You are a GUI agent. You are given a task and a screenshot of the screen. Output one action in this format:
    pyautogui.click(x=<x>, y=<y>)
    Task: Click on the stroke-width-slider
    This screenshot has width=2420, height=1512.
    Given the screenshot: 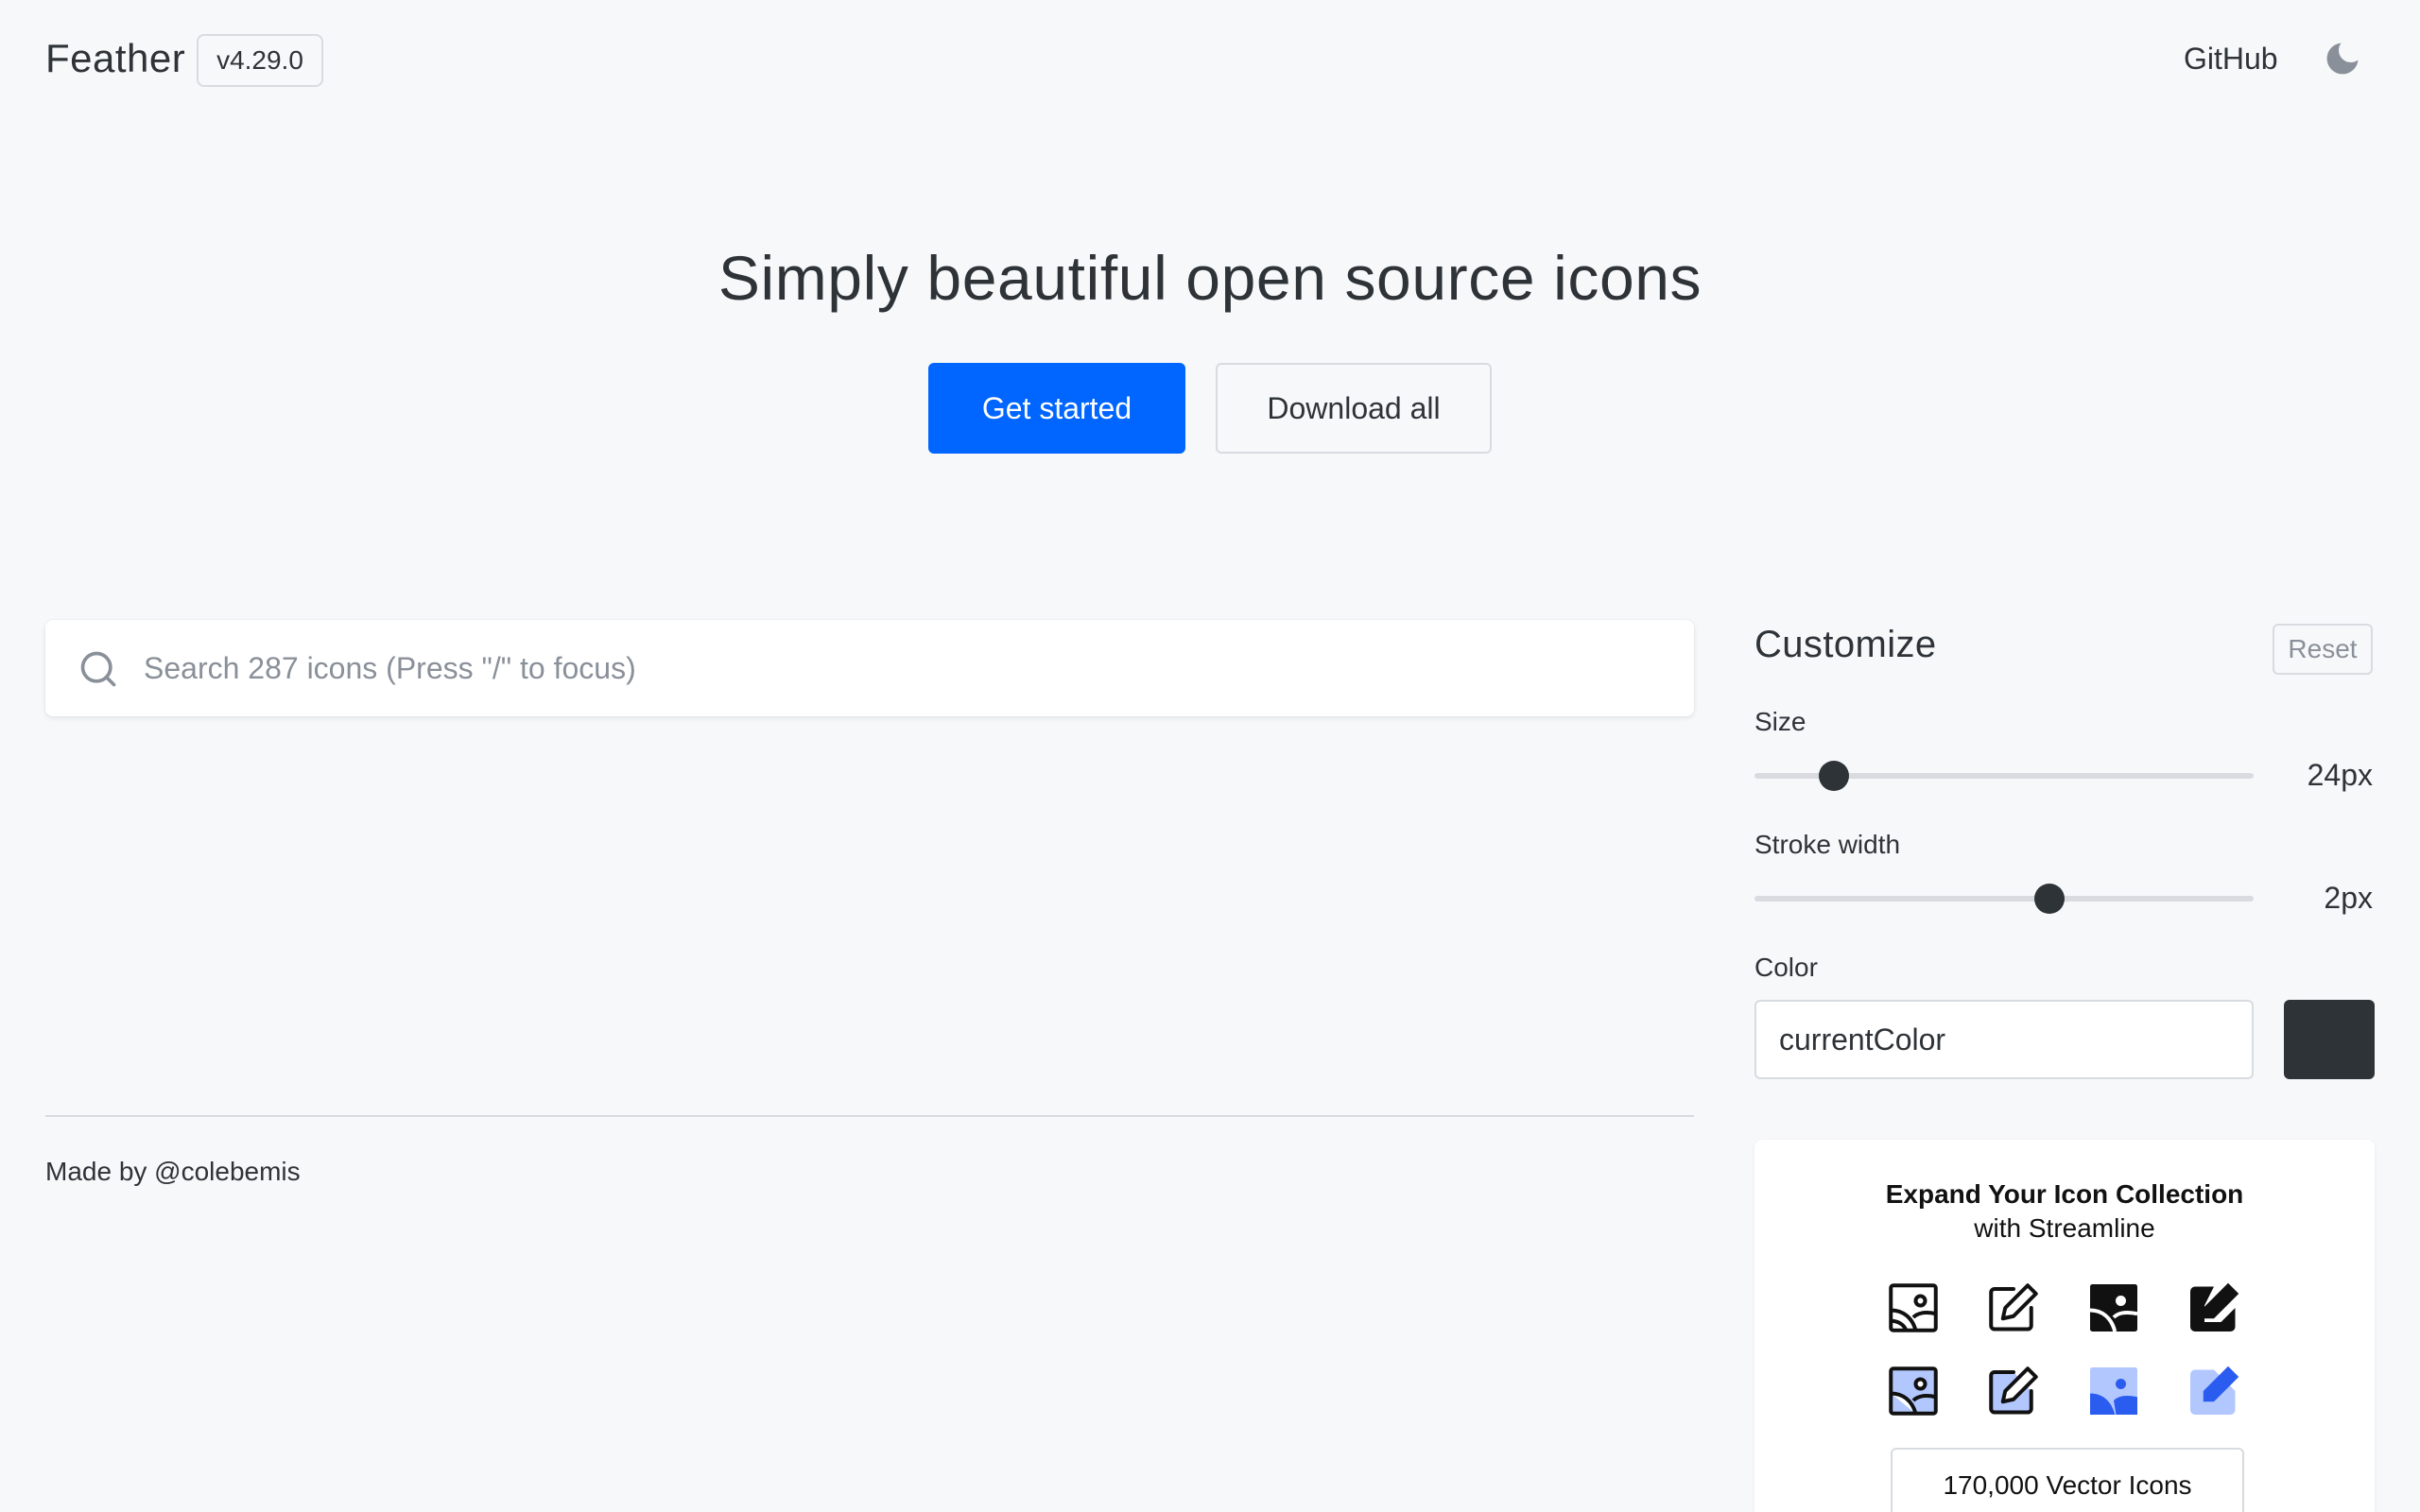 What is the action you would take?
    pyautogui.click(x=2004, y=899)
    